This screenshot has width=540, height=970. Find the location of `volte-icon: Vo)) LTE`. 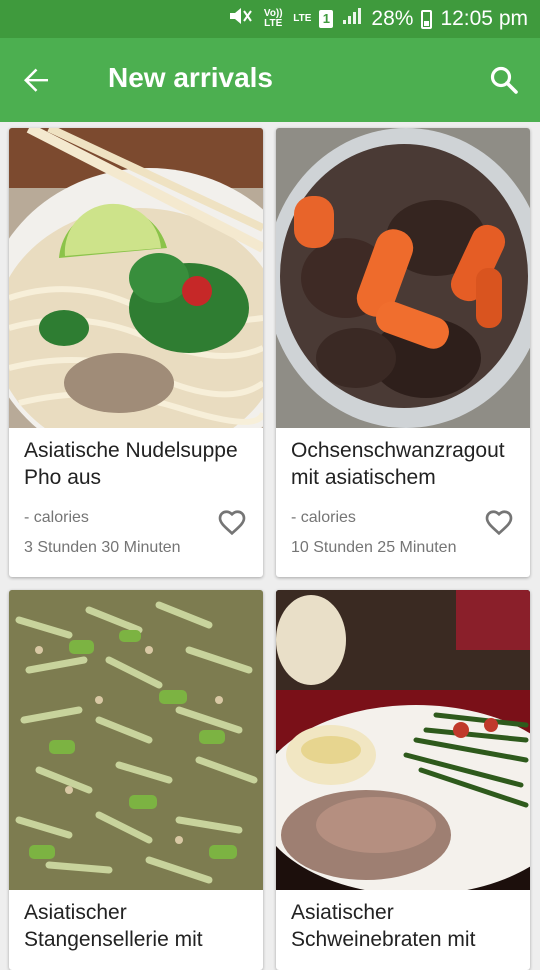

volte-icon: Vo)) LTE is located at coordinates (273, 18).